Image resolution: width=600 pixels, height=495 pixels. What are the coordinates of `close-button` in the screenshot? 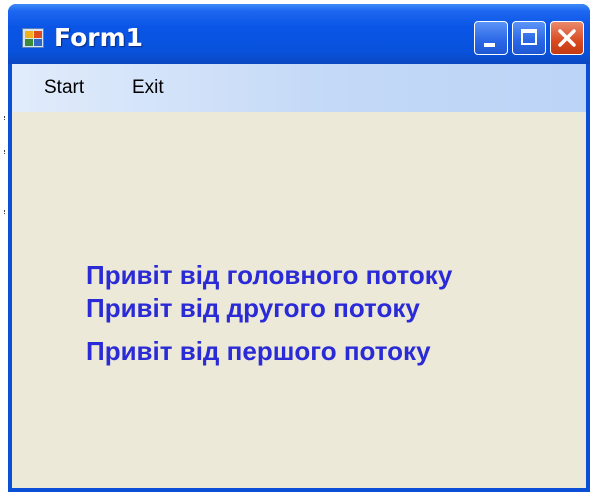 It's located at (567, 38).